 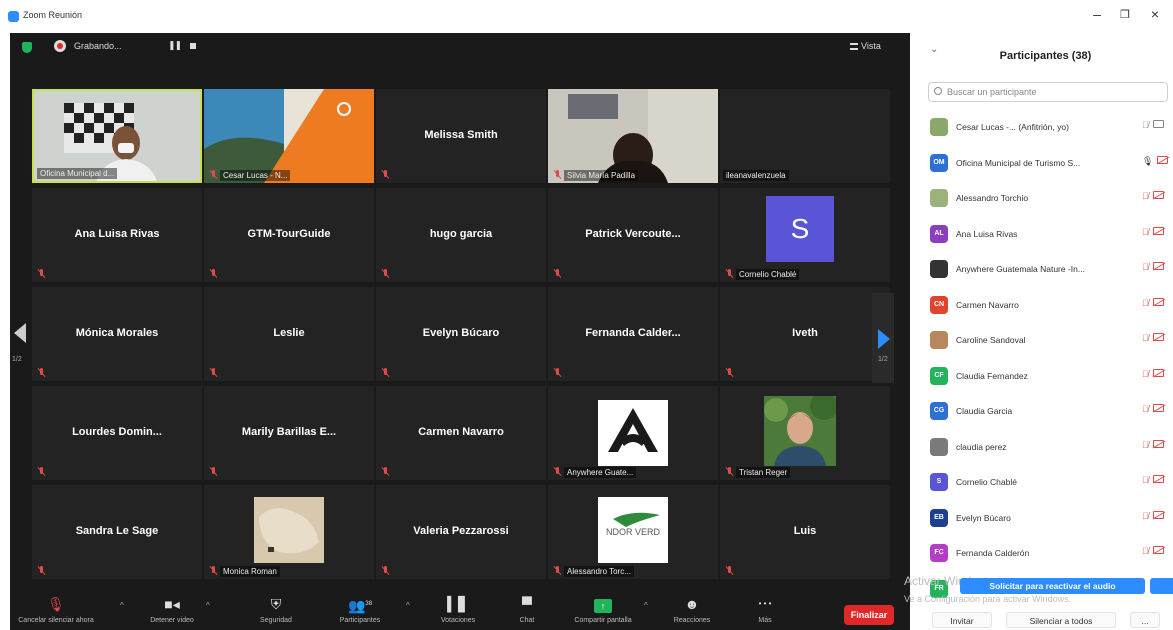 I want to click on stop-video-button: ■◂ Detener video, so click(x=172, y=609).